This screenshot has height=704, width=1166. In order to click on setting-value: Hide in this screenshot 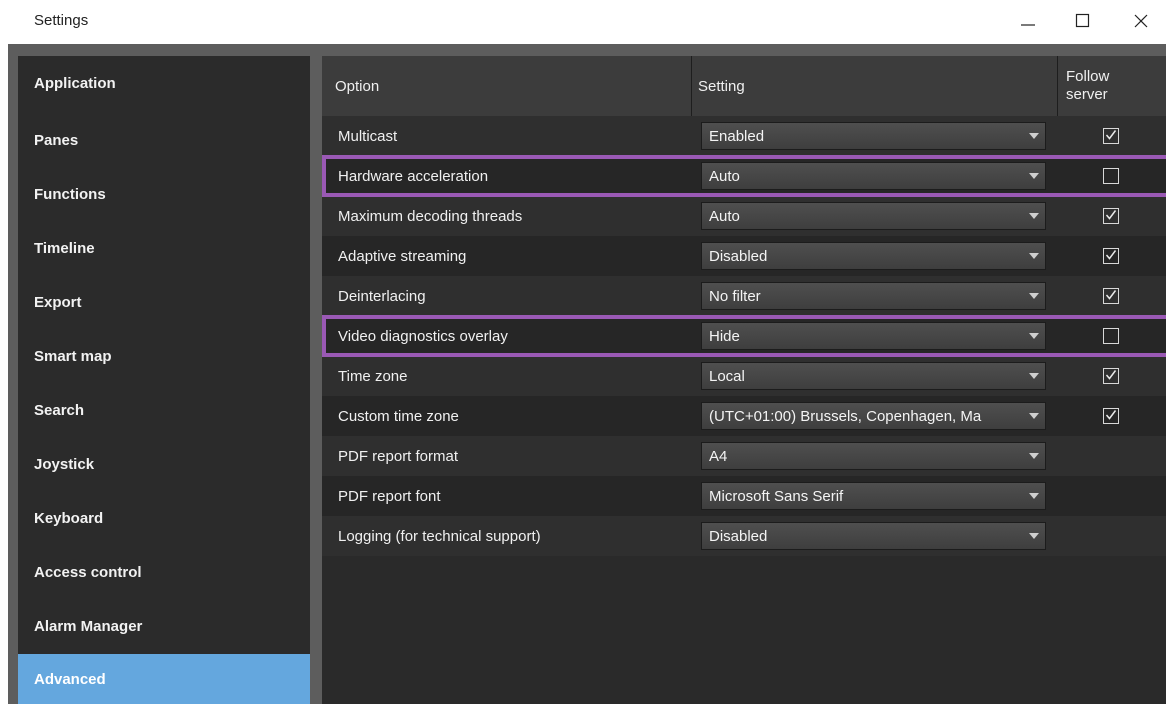, I will do `click(724, 336)`.